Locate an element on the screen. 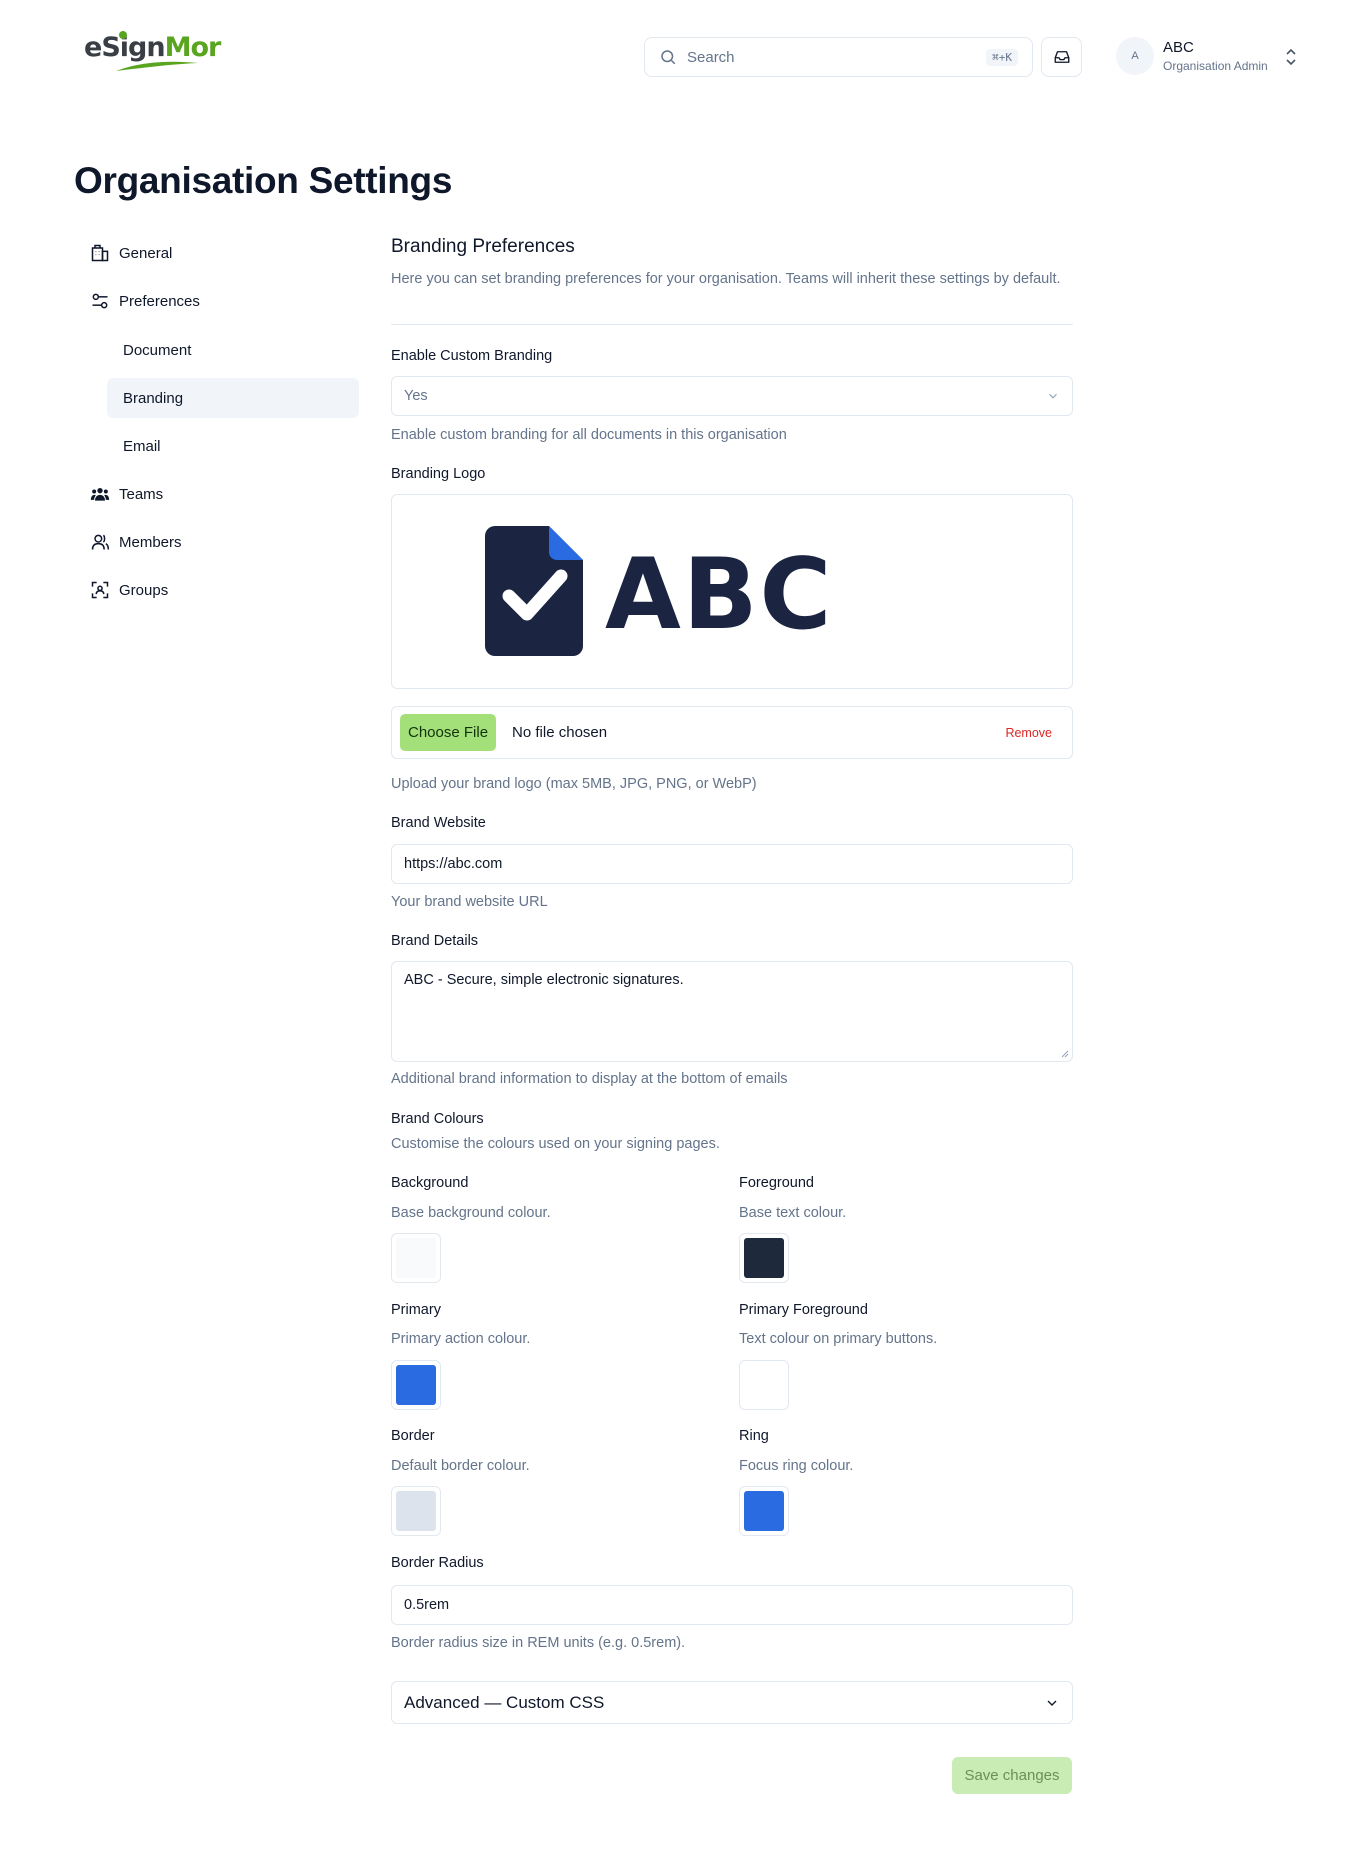 The image size is (1348, 1851). ring-colour-picker is located at coordinates (764, 1511).